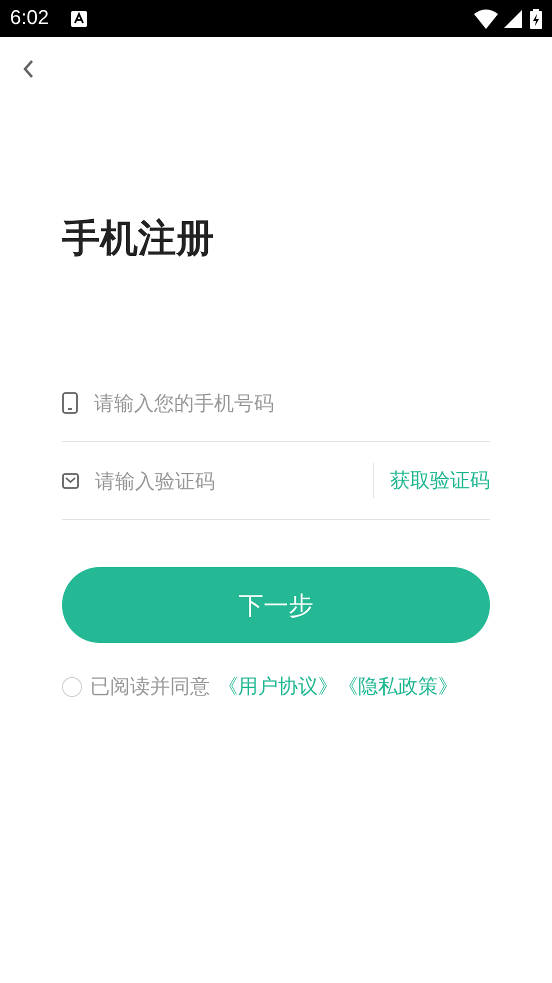 The width and height of the screenshot is (552, 983). I want to click on message-icon, so click(70, 480).